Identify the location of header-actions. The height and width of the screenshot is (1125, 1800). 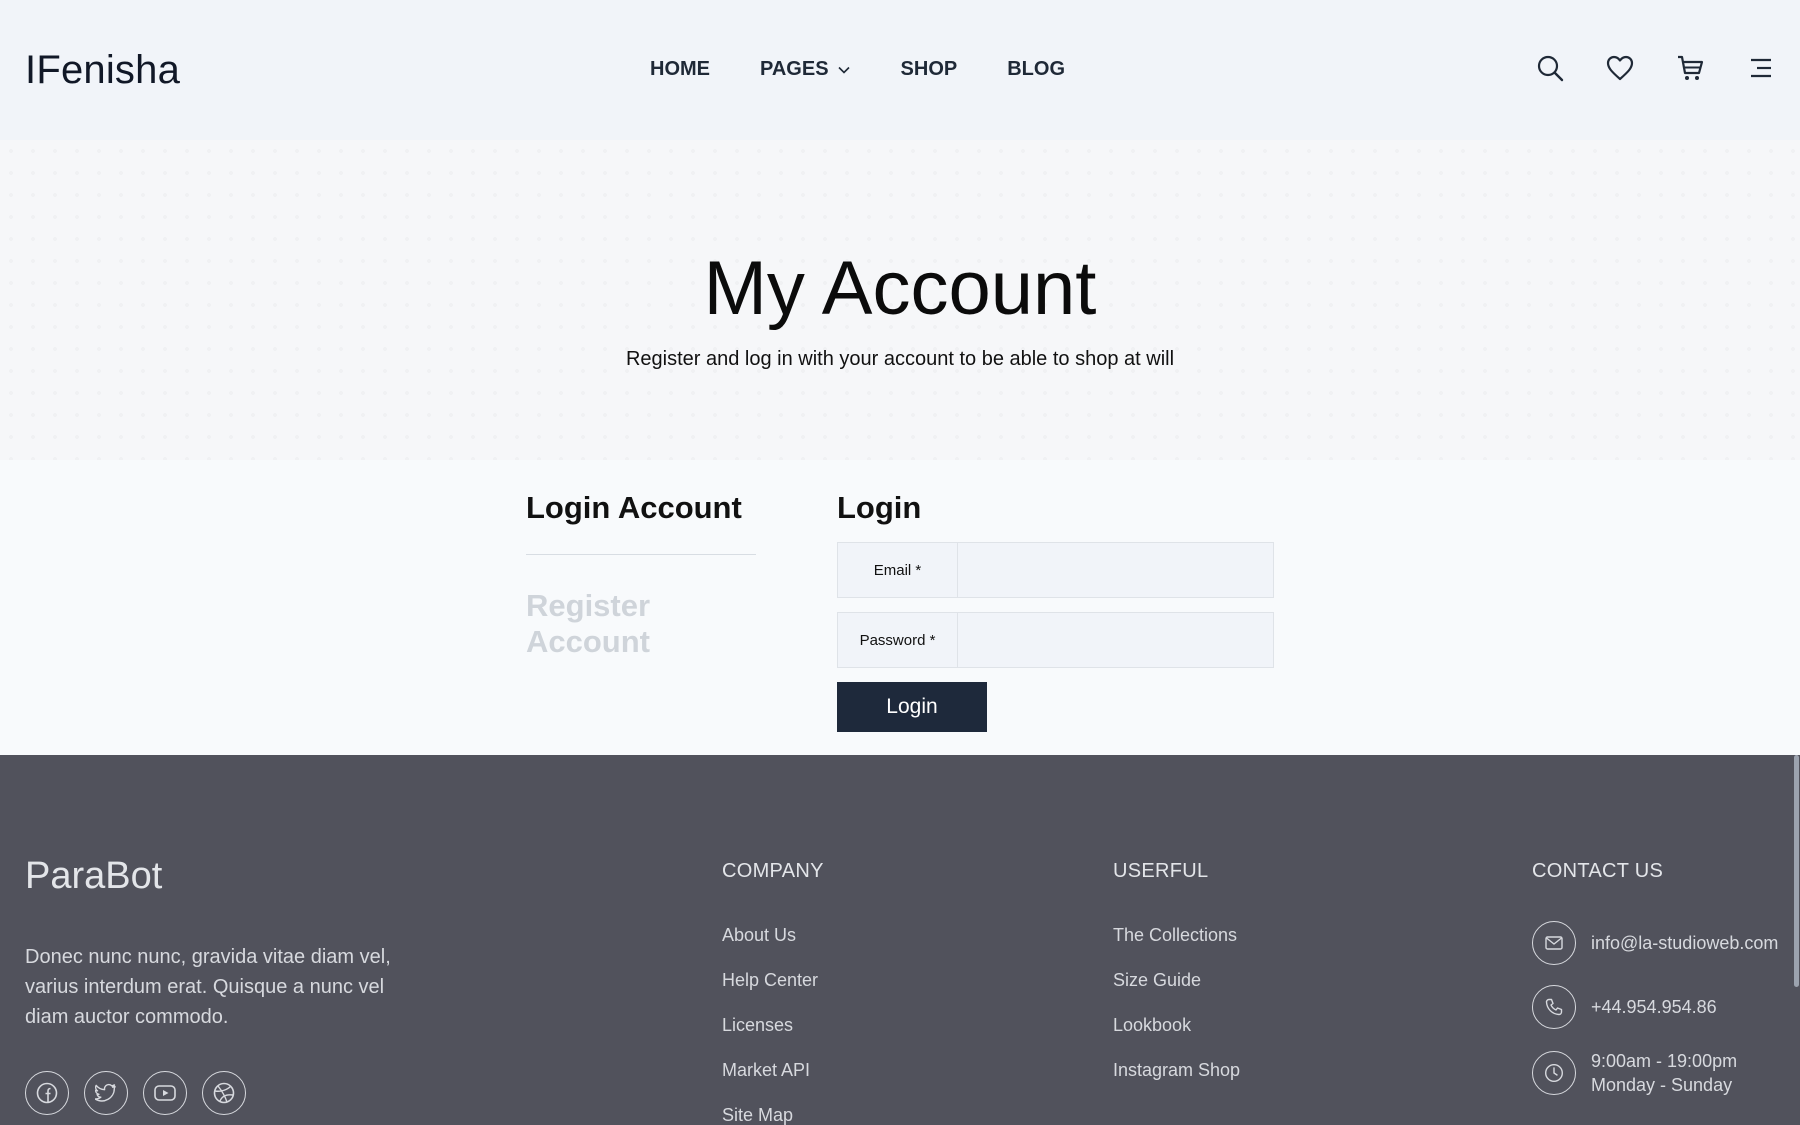
(1667, 68).